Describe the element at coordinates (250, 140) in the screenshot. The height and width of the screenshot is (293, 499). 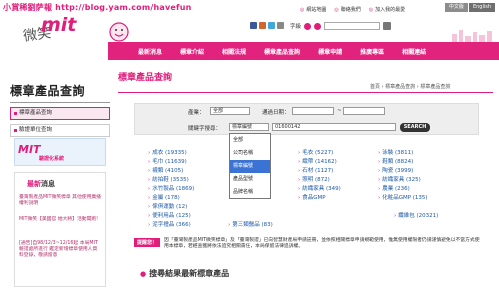
I see `dropdown-option: 全部` at that location.